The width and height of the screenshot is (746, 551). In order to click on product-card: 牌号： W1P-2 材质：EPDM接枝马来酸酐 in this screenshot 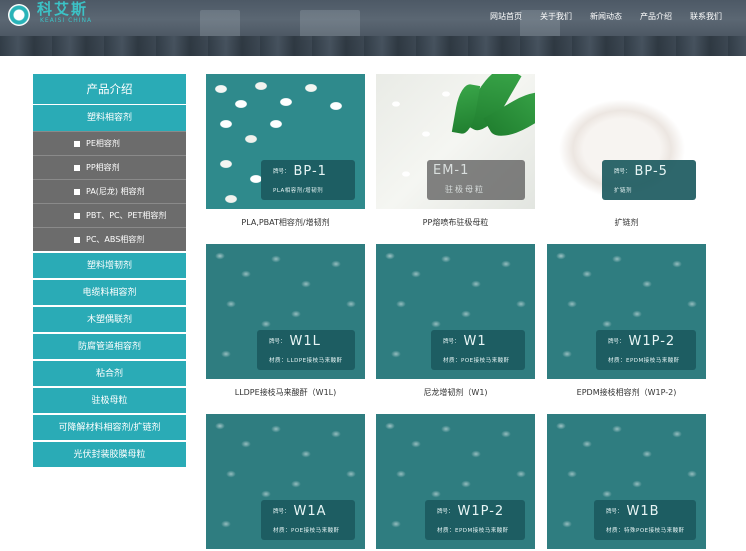, I will do `click(455, 481)`.